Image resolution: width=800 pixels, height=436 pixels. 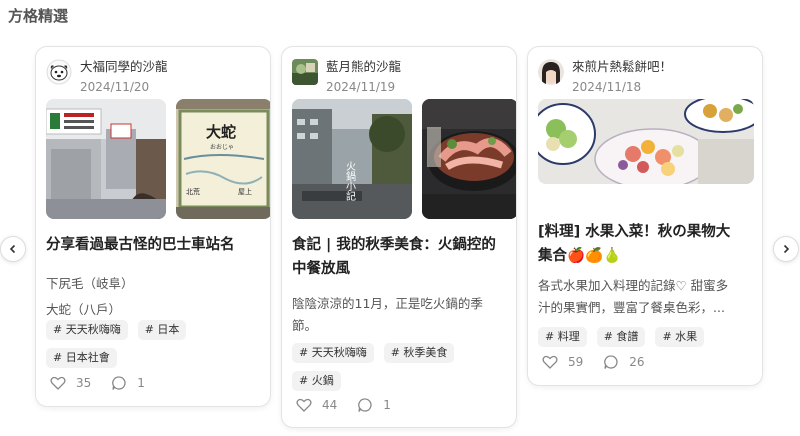 I want to click on tag: # 日本, so click(x=162, y=330).